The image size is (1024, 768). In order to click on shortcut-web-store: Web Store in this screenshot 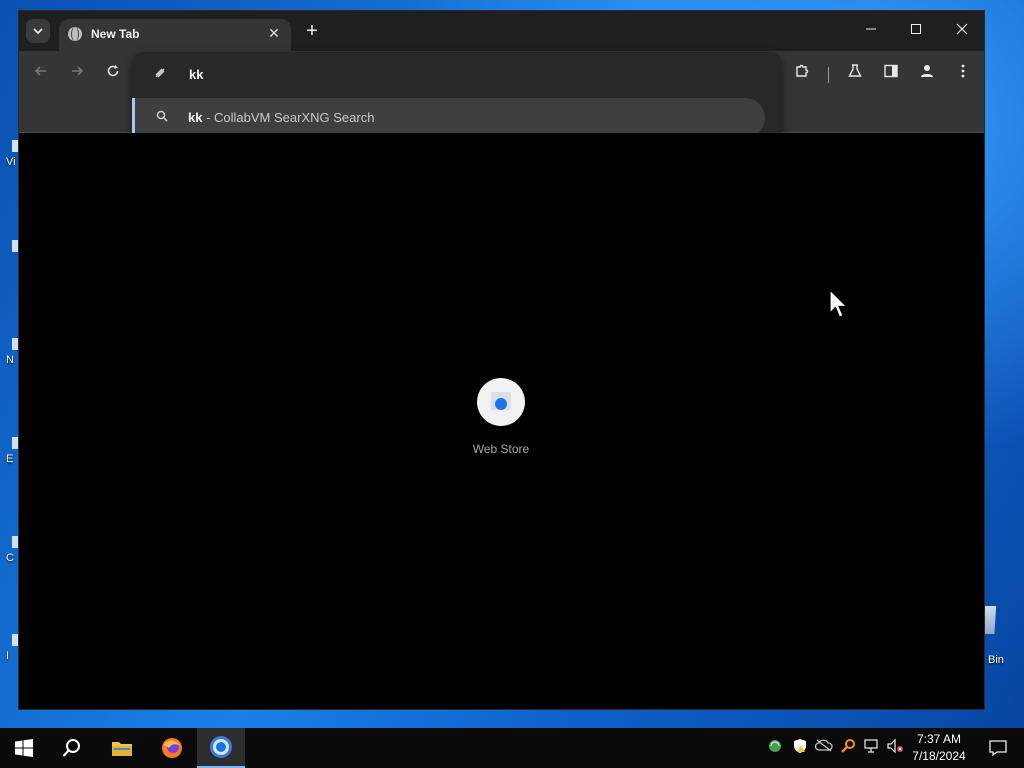, I will do `click(501, 417)`.